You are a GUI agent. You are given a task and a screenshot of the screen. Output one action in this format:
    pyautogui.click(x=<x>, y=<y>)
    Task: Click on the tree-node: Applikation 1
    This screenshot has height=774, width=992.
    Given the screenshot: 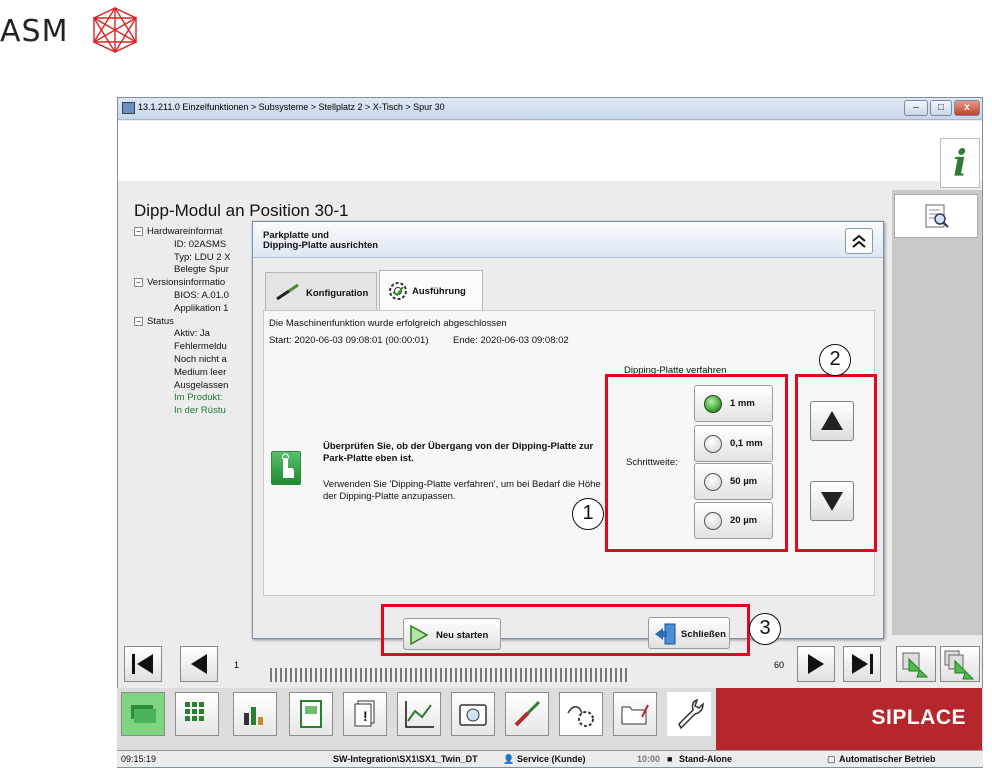 What is the action you would take?
    pyautogui.click(x=194, y=309)
    